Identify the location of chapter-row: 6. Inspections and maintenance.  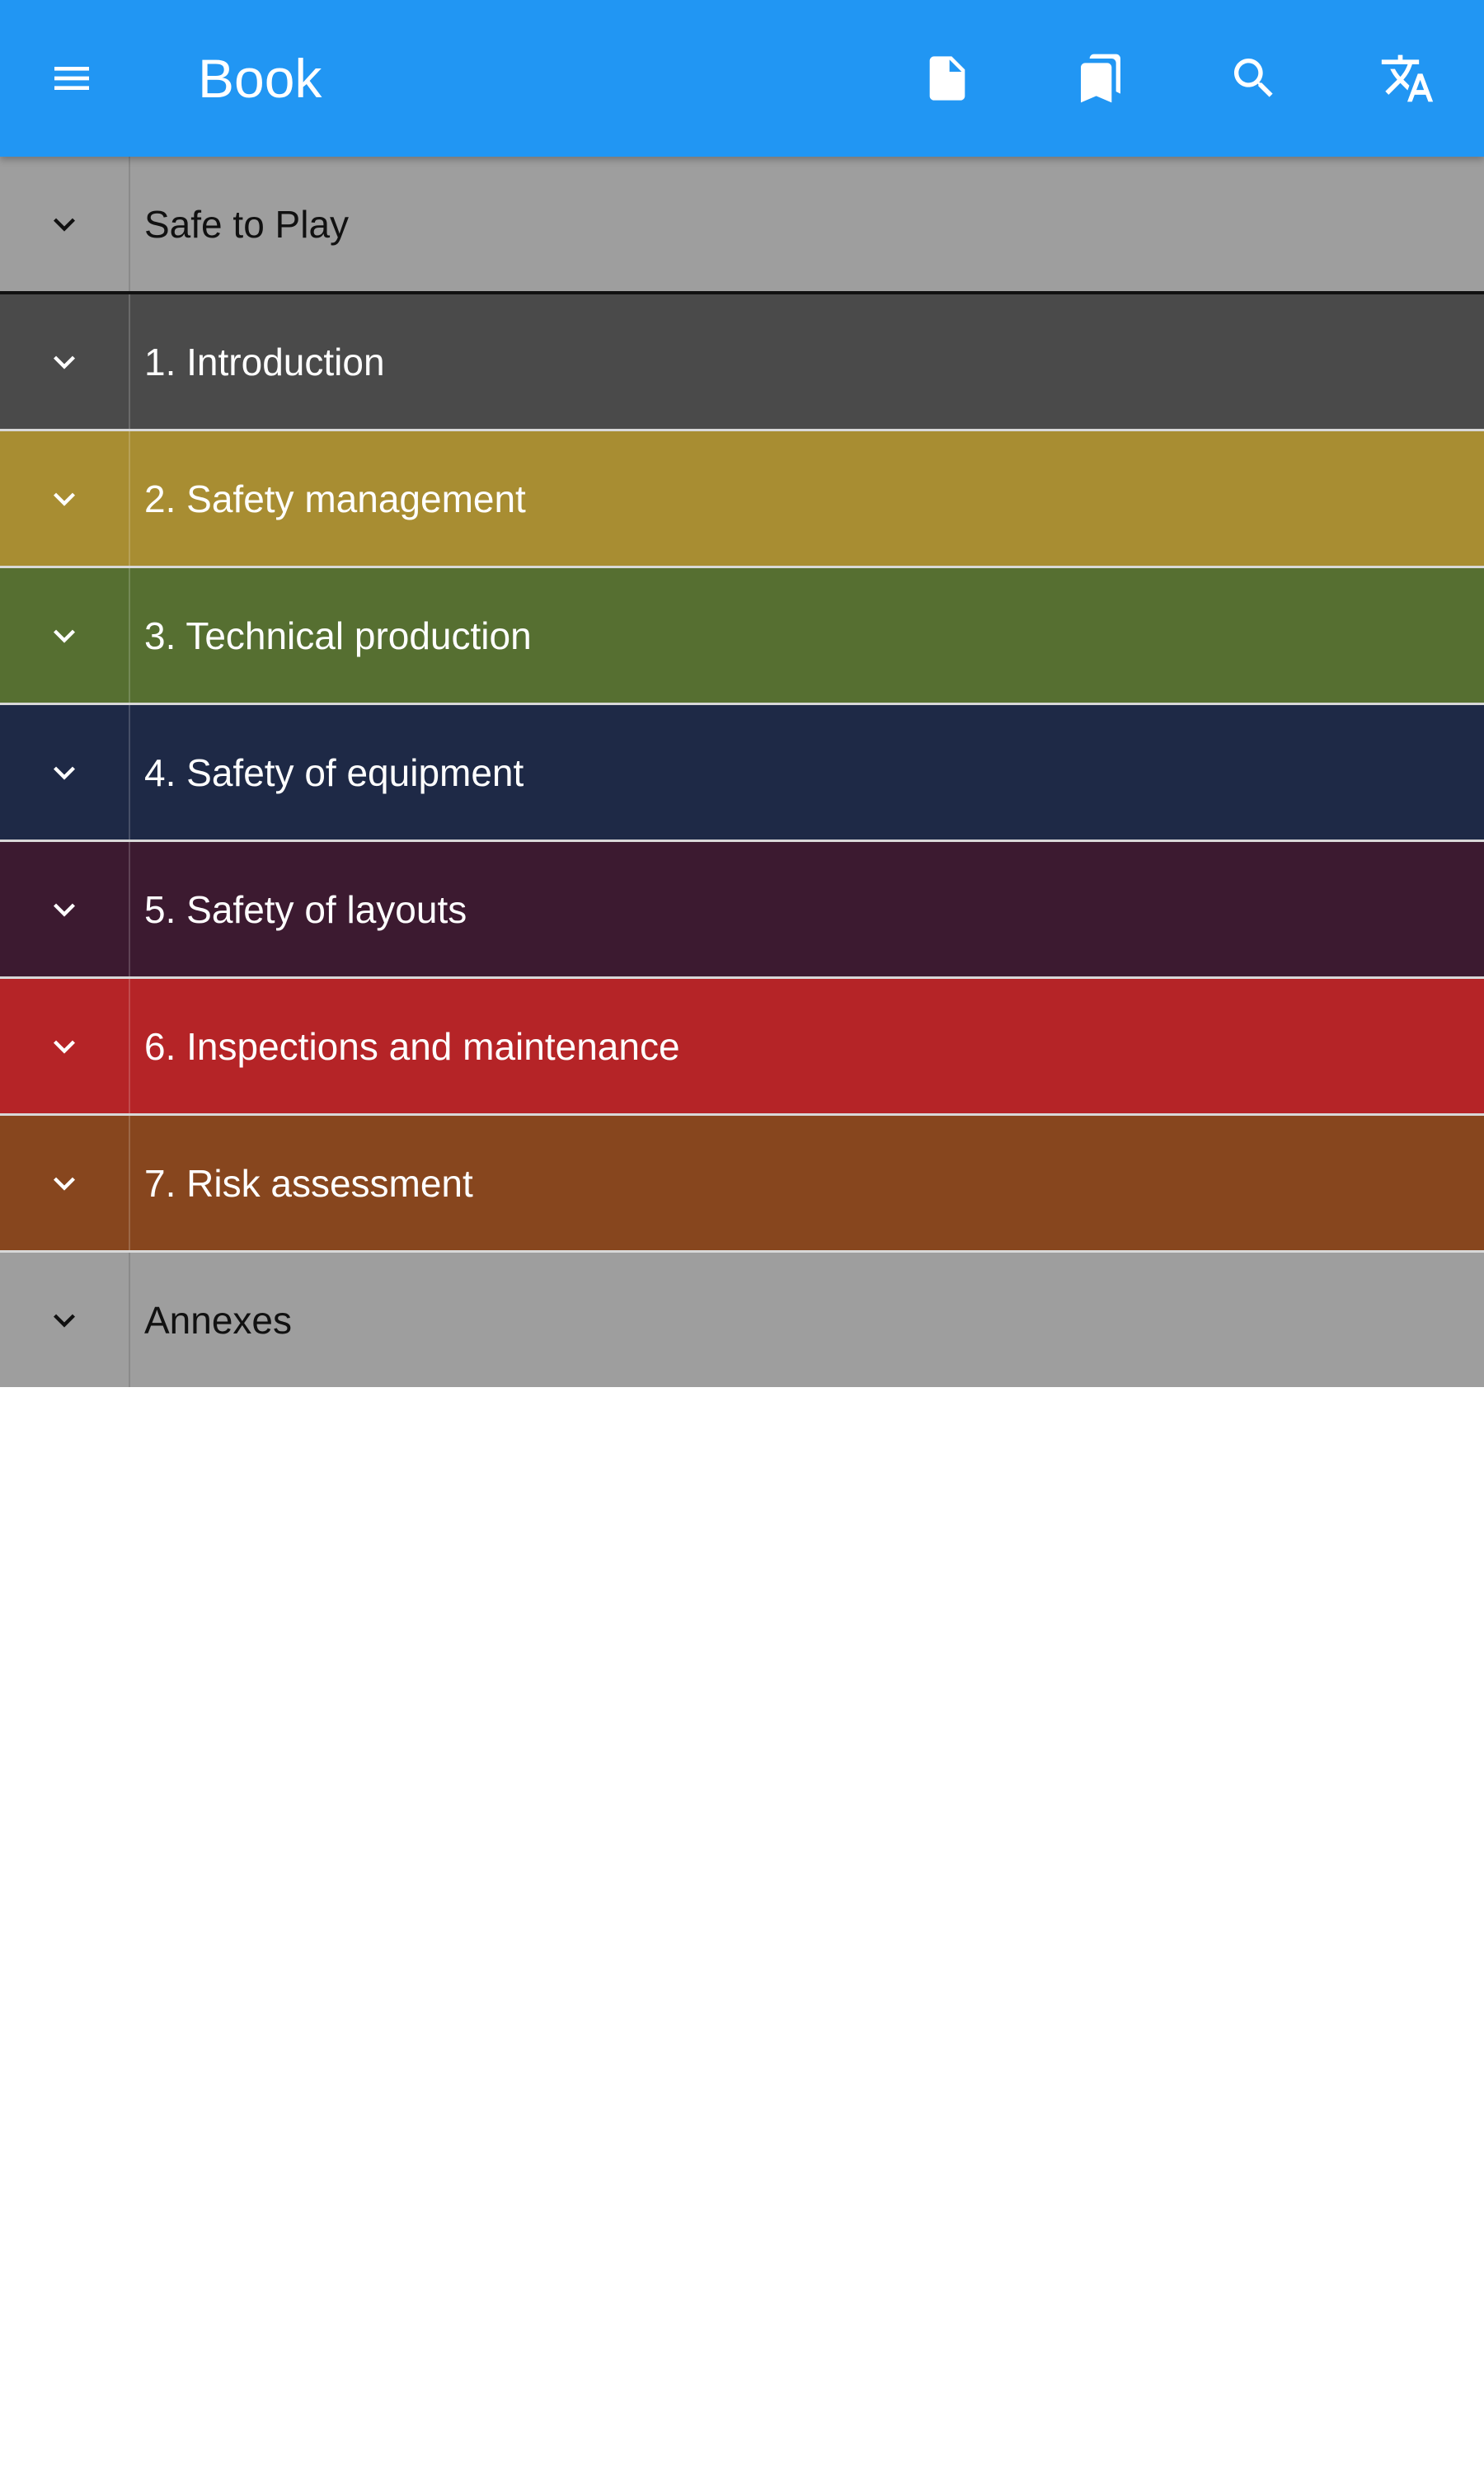
(742, 1047).